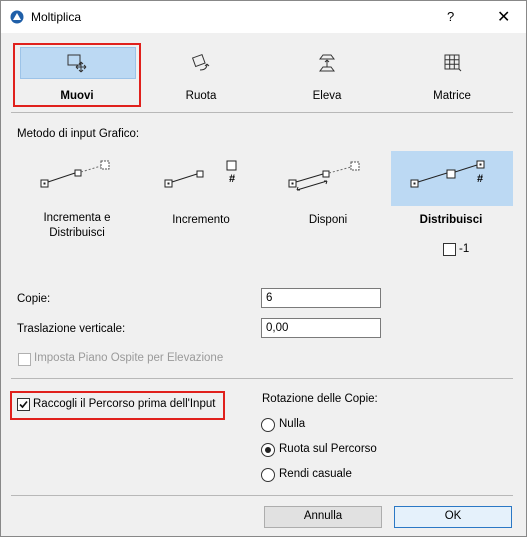  Describe the element at coordinates (82, 175) in the screenshot. I see `method-increment-distribute-icon` at that location.